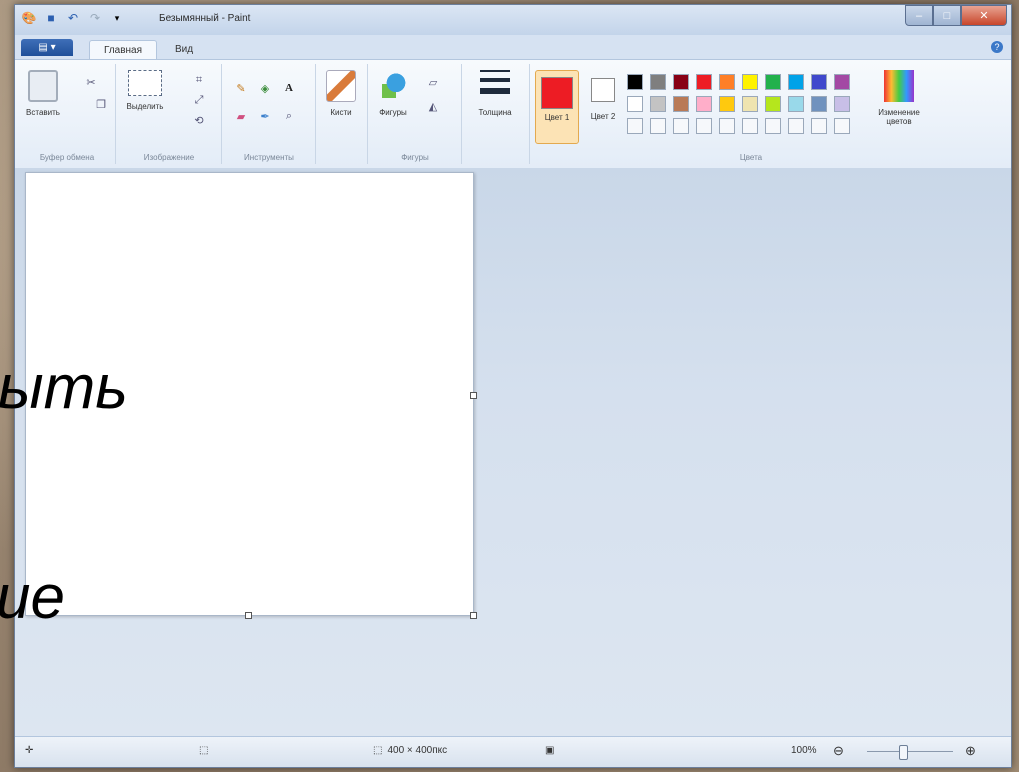 This screenshot has height=772, width=1019. Describe the element at coordinates (550, 750) in the screenshot. I see `file-size-icon: ▣` at that location.